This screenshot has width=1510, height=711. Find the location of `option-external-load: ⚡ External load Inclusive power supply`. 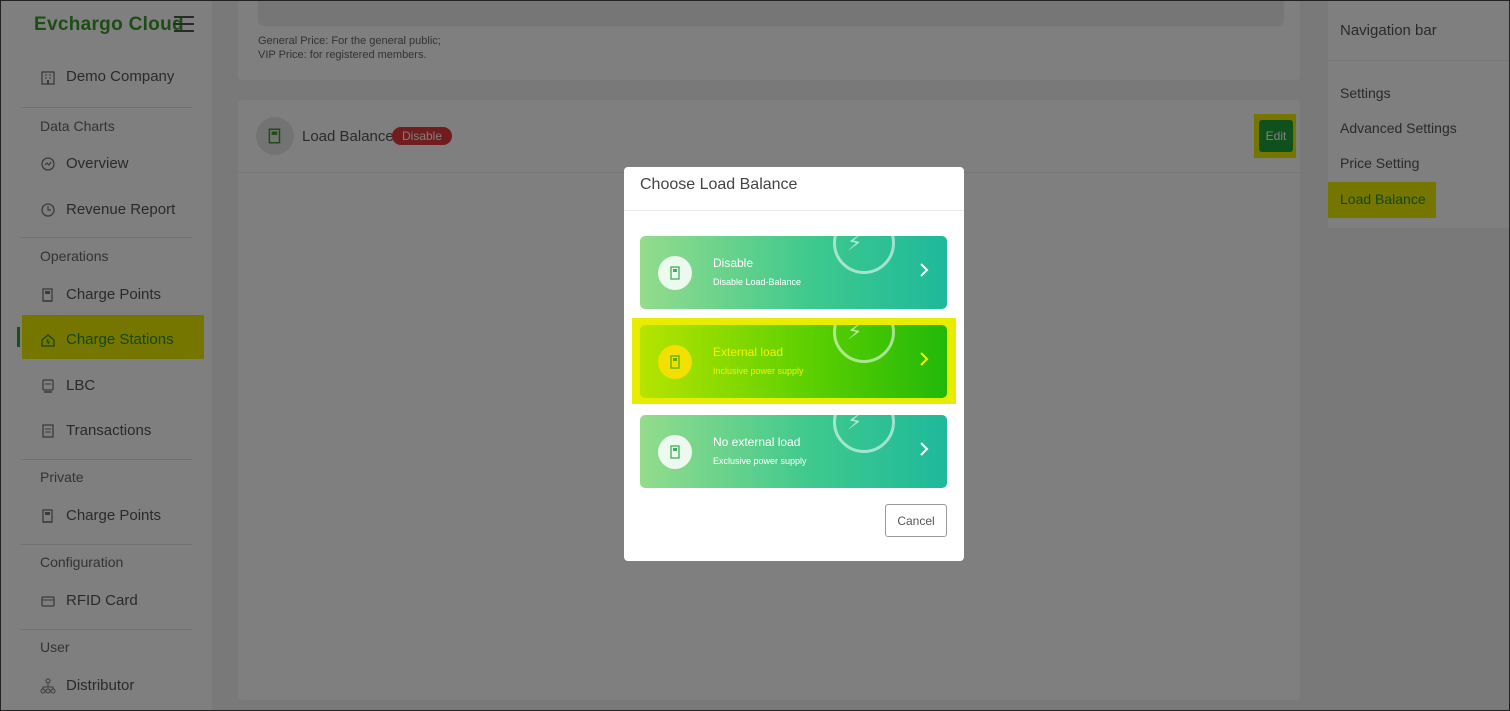

option-external-load: ⚡ External load Inclusive power supply is located at coordinates (793, 361).